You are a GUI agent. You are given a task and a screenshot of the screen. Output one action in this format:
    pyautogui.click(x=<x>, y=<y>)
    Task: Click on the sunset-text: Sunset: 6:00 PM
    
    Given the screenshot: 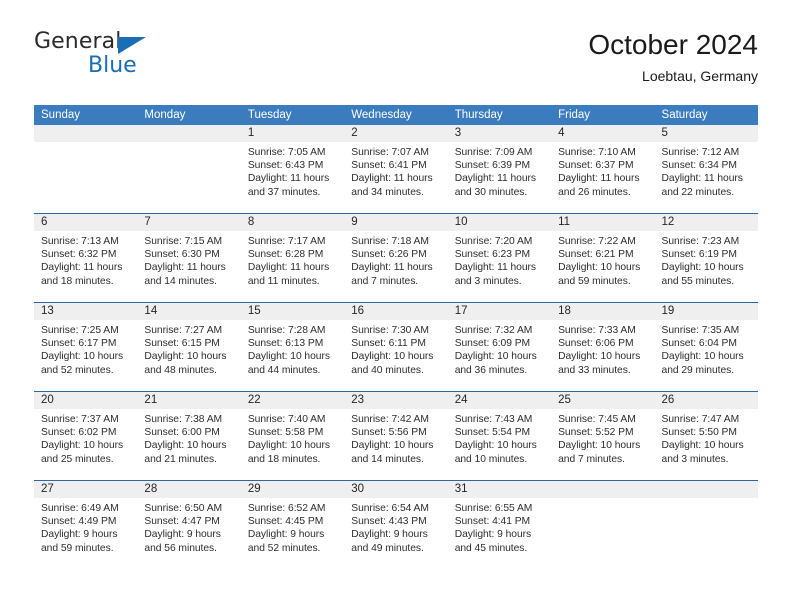 What is the action you would take?
    pyautogui.click(x=182, y=433)
    